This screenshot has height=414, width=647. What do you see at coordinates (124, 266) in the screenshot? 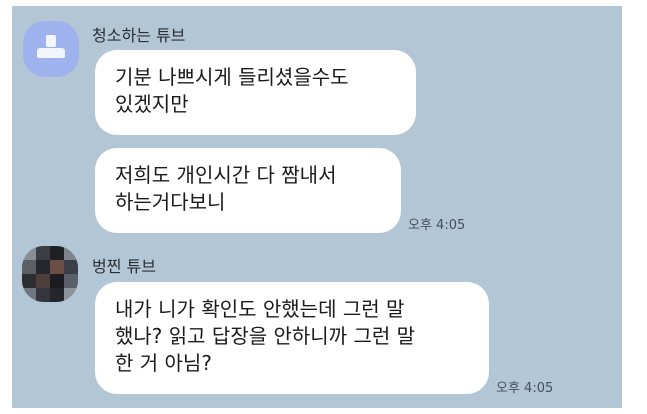
I see `sender-name: 벙찐 튜브` at bounding box center [124, 266].